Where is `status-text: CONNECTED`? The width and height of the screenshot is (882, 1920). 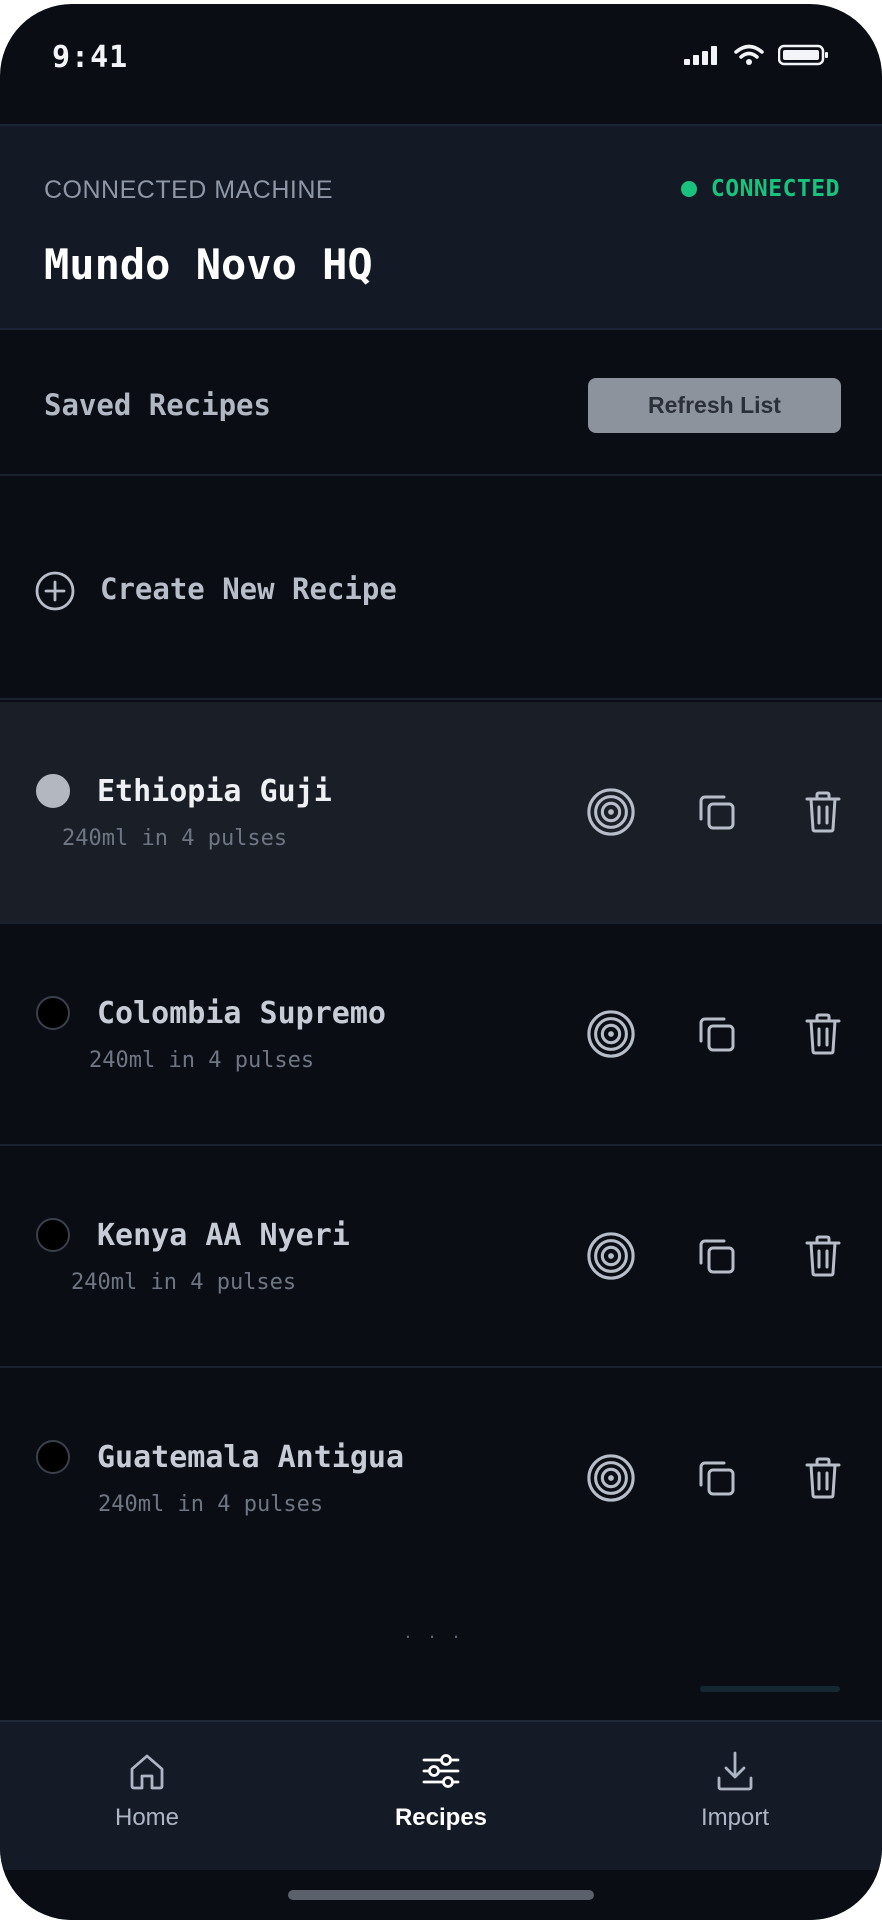
status-text: CONNECTED is located at coordinates (775, 189).